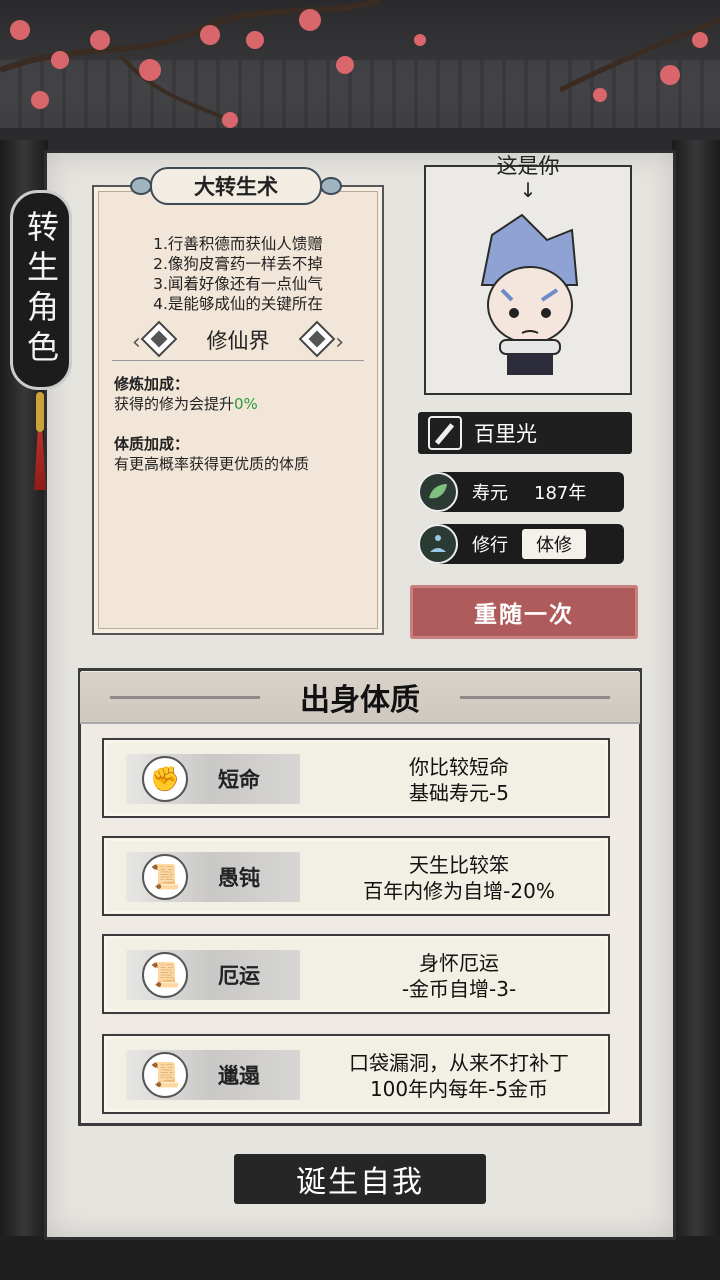 Image resolution: width=720 pixels, height=1280 pixels. Describe the element at coordinates (238, 264) in the screenshot. I see `tip-line: 2.像狗皮膏药一样丢不掉` at that location.